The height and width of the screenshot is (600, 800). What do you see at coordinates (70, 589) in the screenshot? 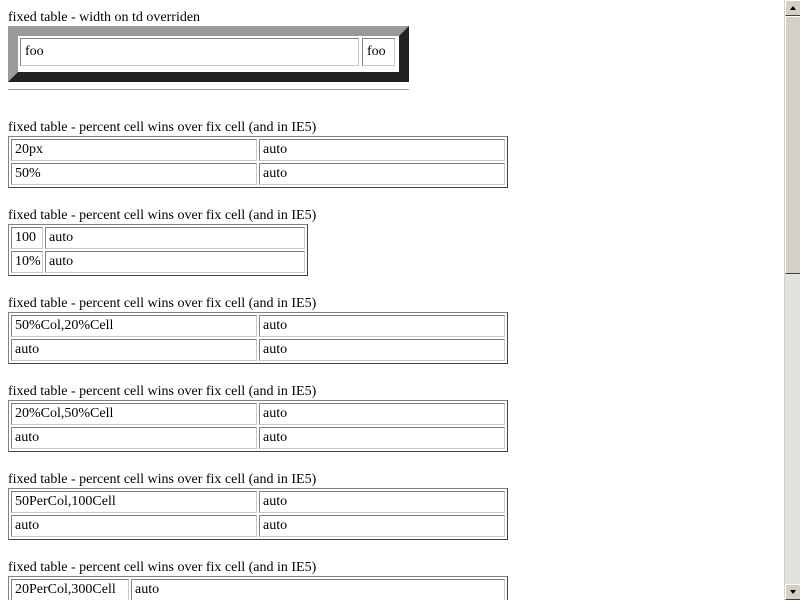
I see `table-cell: 20PerCol,300Cell` at bounding box center [70, 589].